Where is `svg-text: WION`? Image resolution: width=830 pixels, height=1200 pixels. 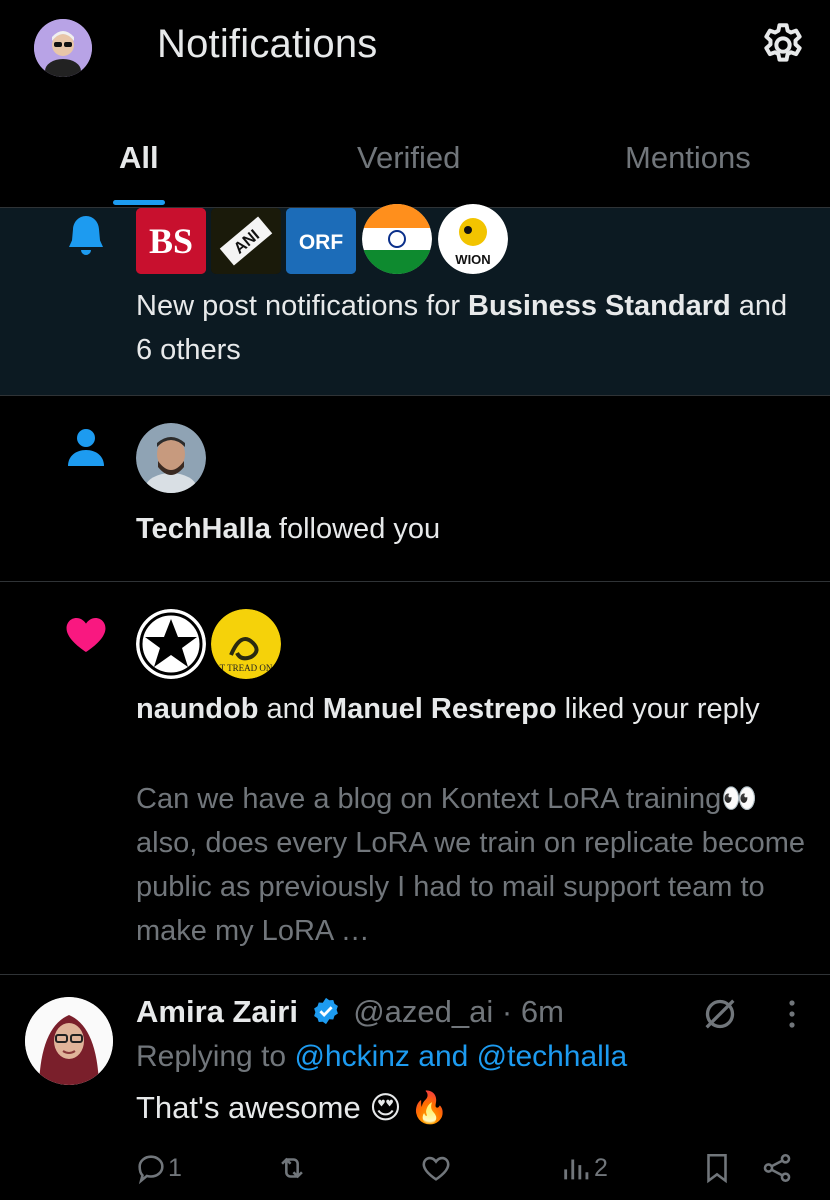 svg-text: WION is located at coordinates (472, 259).